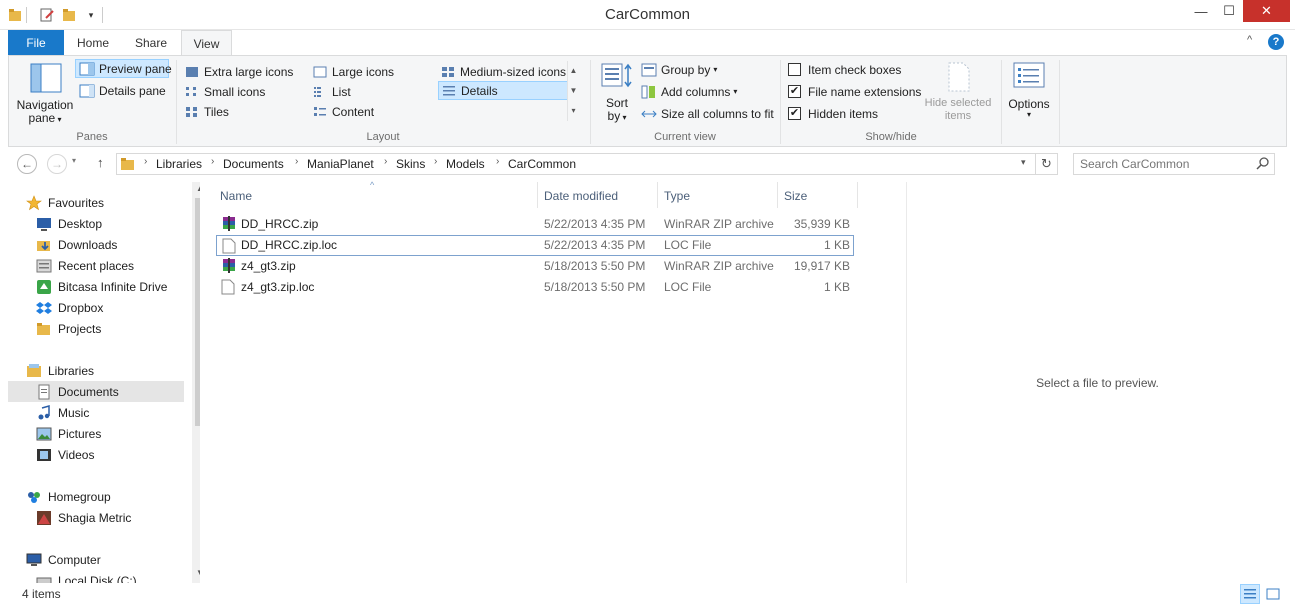  I want to click on nav-documents: Documents, so click(96, 391).